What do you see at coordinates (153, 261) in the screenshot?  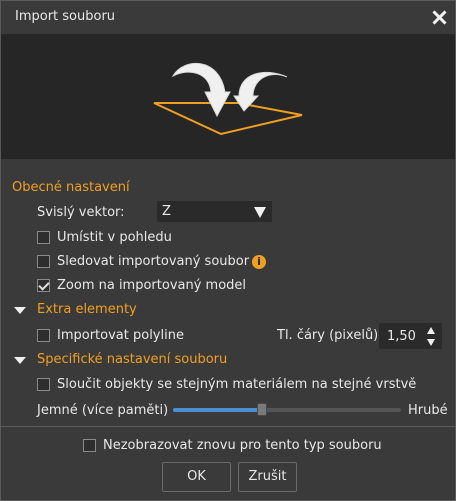 I see `track-file-label: Sledovat importovaný soubor` at bounding box center [153, 261].